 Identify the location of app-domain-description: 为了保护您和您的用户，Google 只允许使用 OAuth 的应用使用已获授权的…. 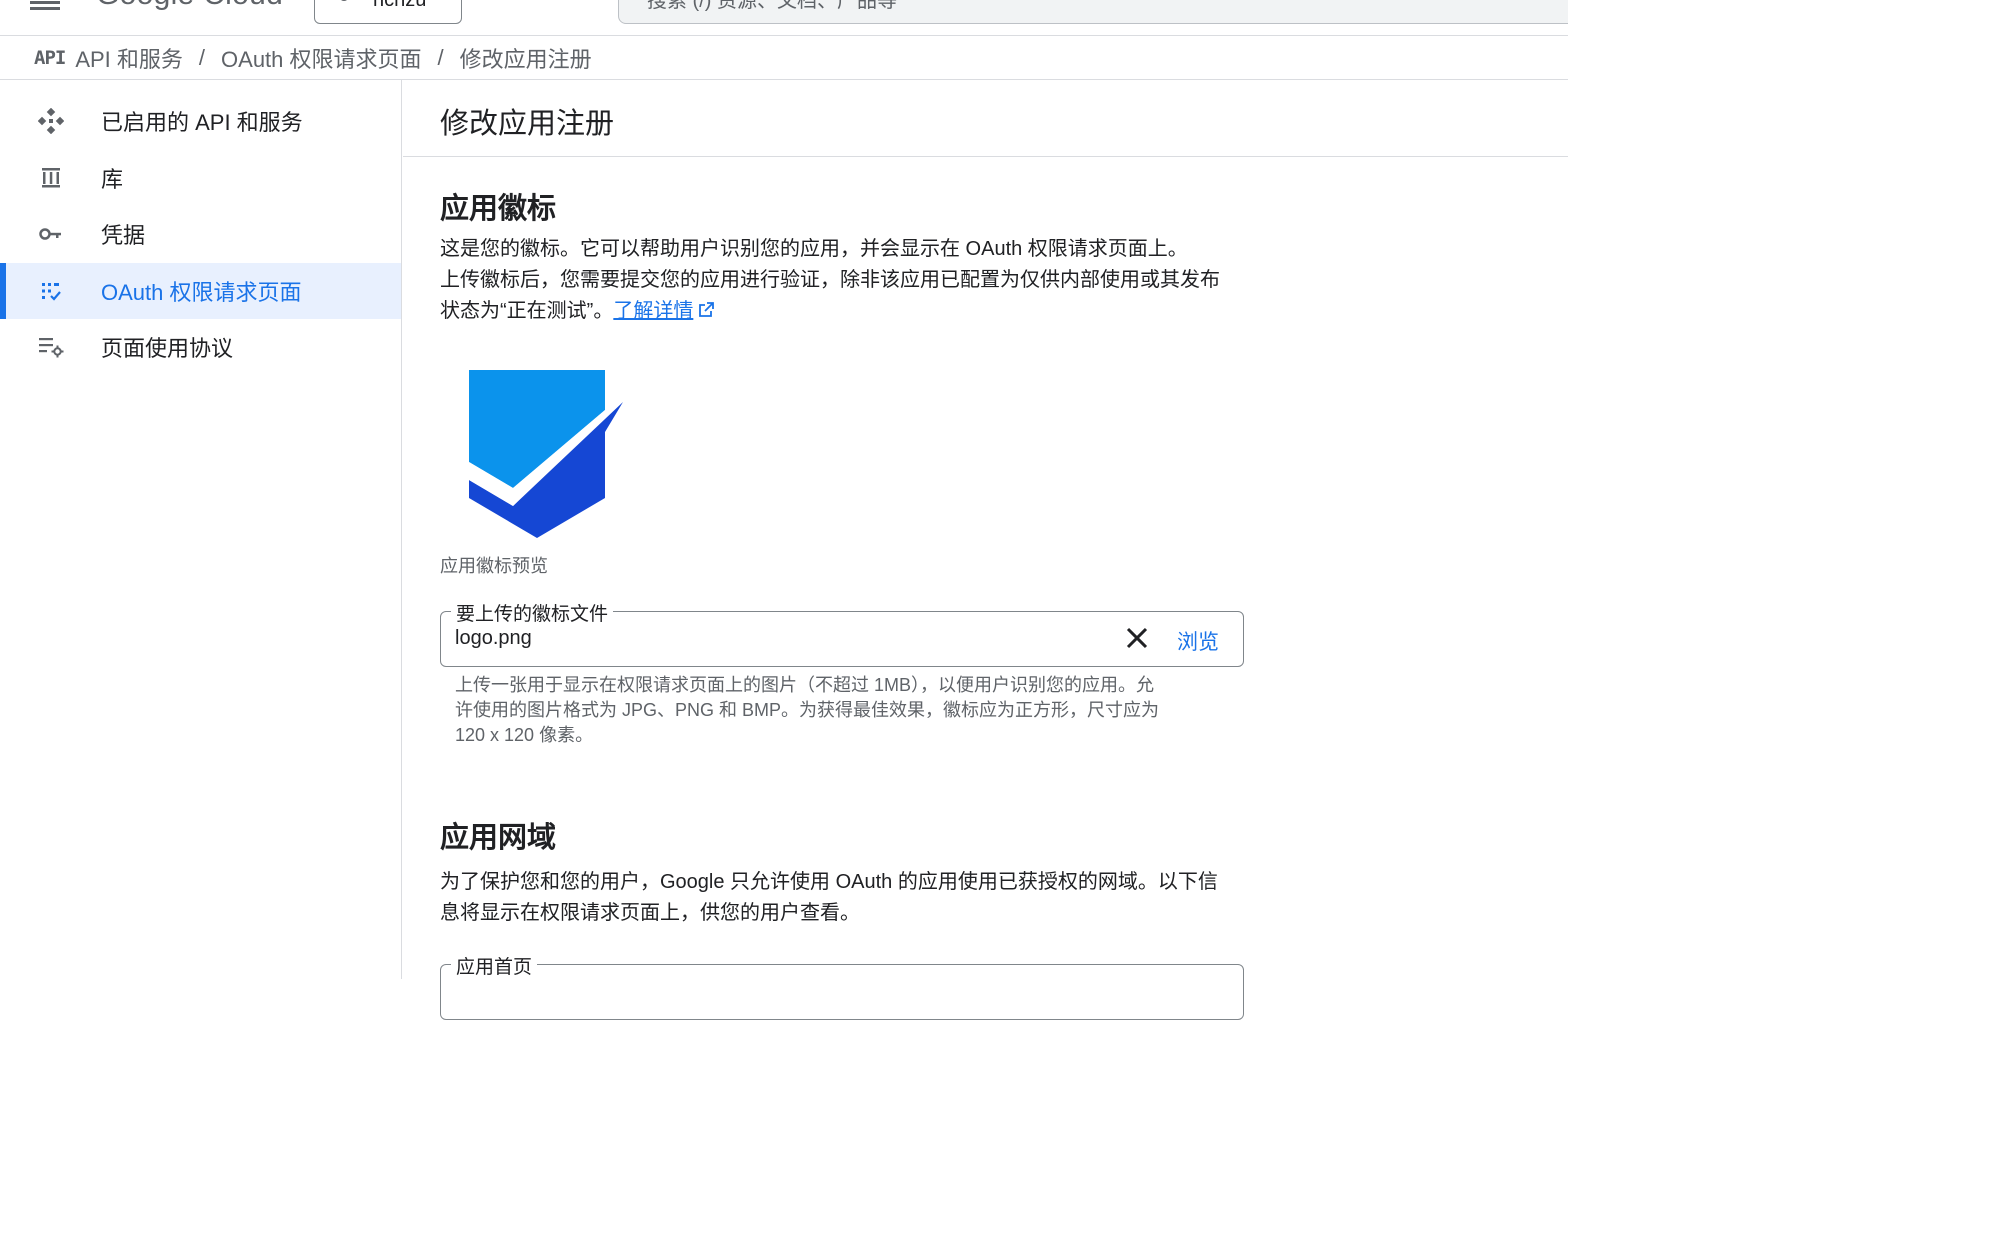
(845, 898).